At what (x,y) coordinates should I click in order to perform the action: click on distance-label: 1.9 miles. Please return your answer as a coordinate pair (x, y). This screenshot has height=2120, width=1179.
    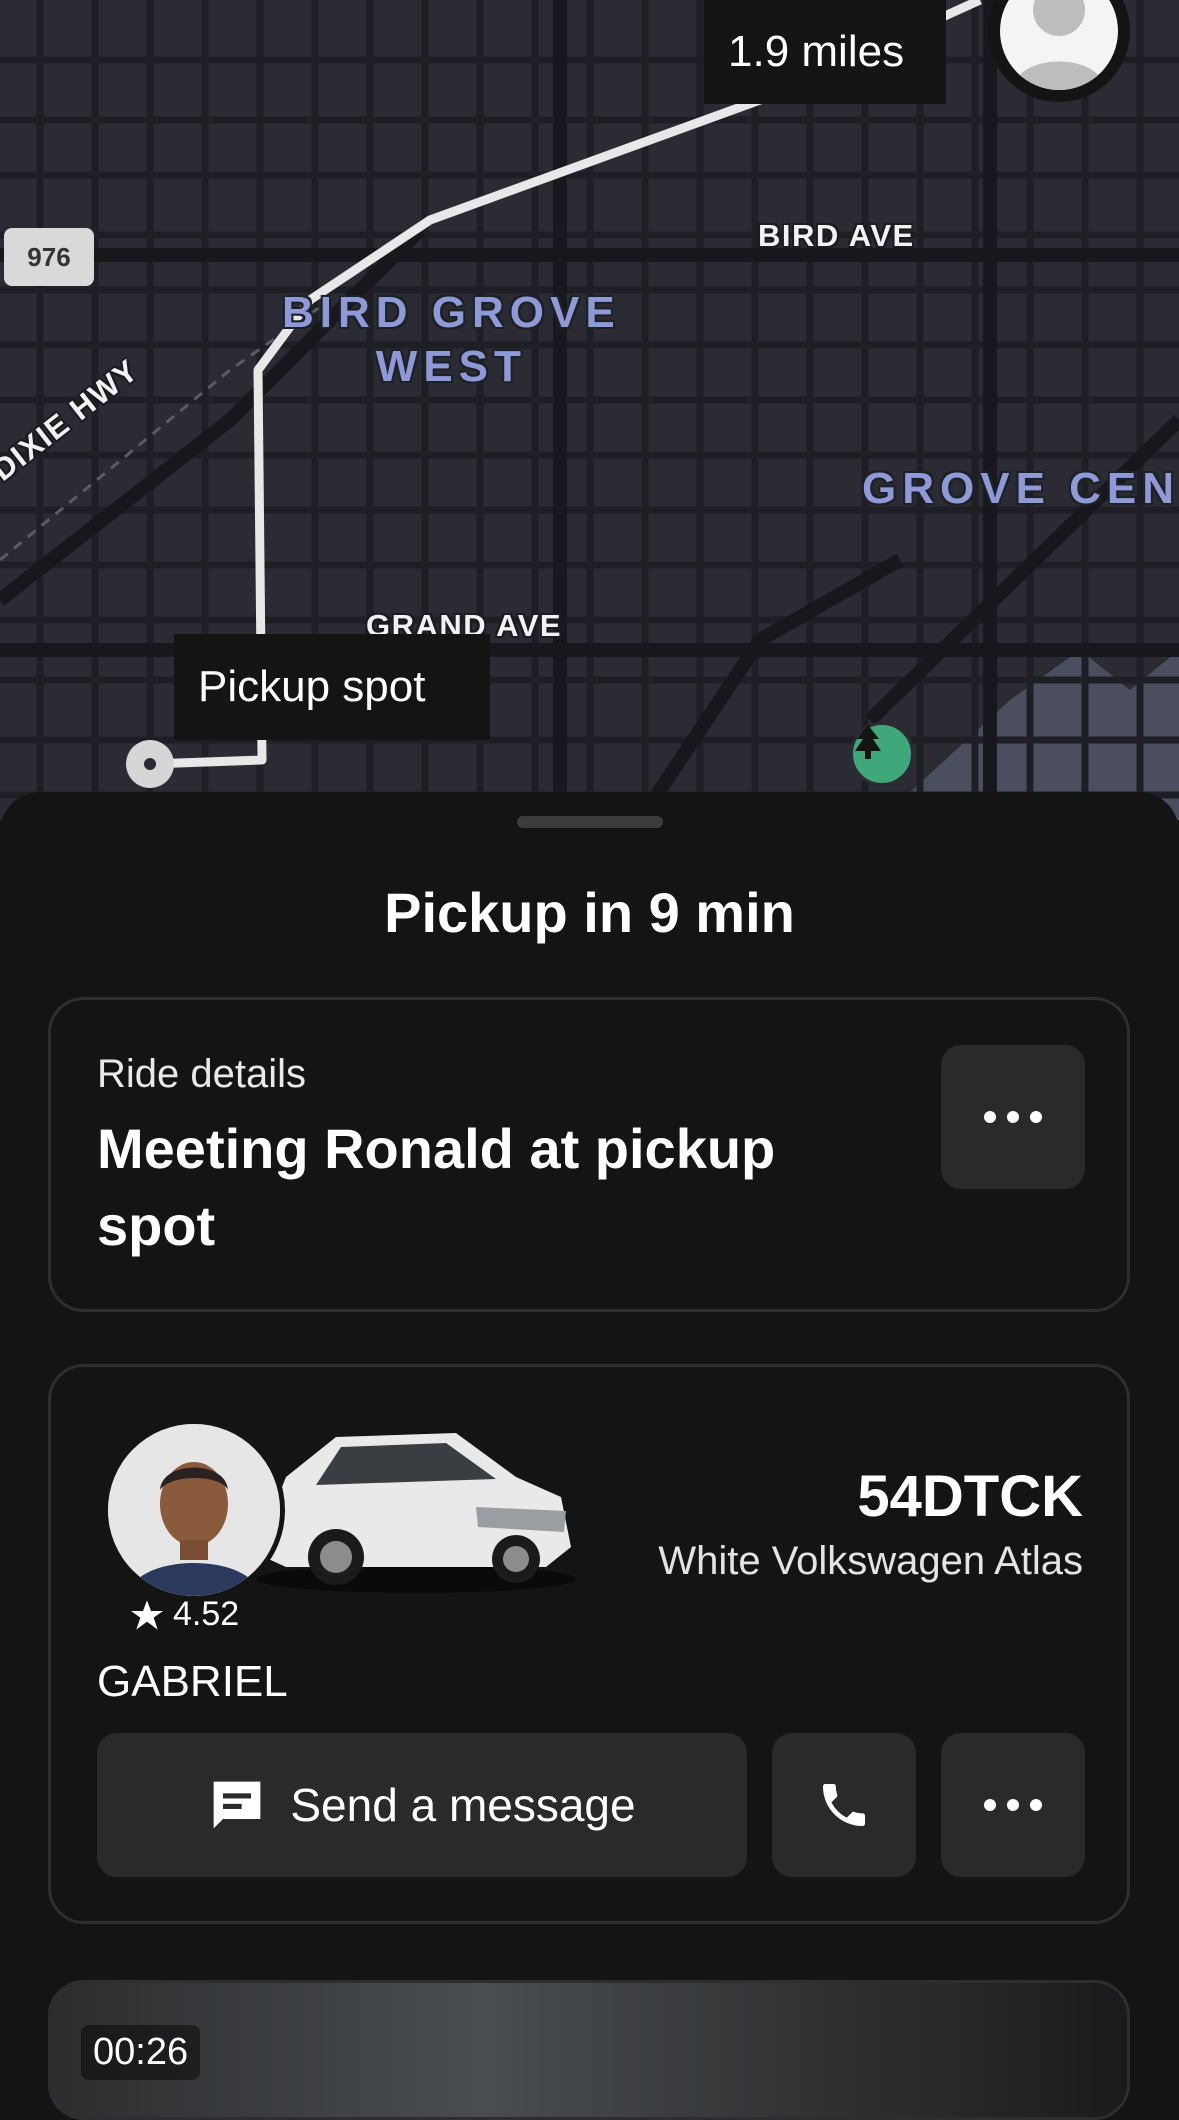
    Looking at the image, I should click on (816, 51).